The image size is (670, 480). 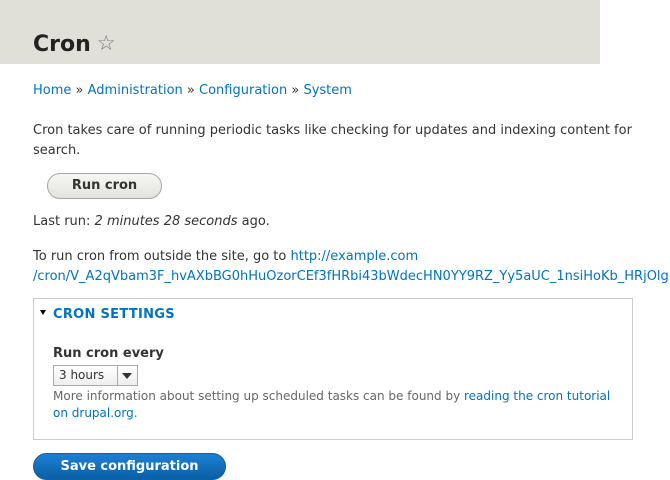 I want to click on cron-settings-toggle: CRON SETTINGS, so click(x=107, y=314).